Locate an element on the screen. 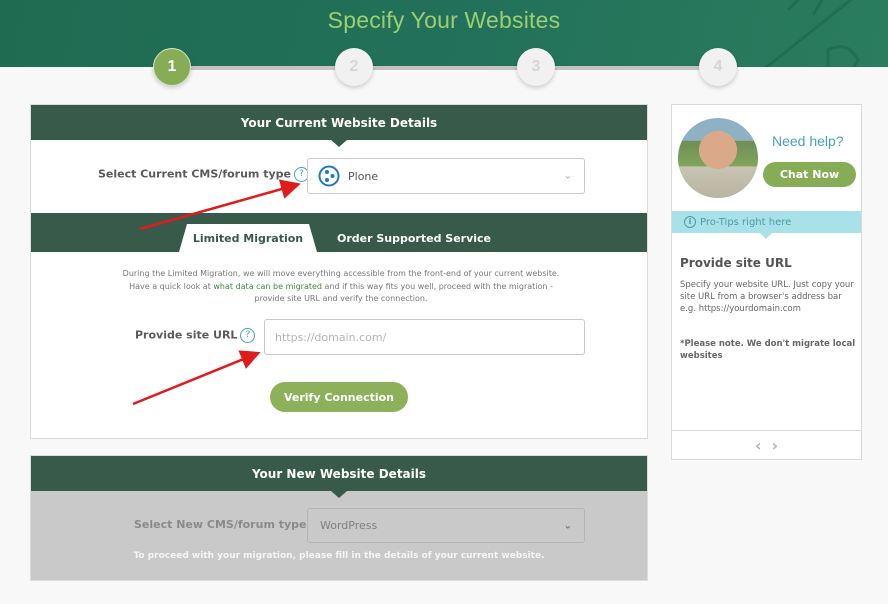 The height and width of the screenshot is (604, 888). chevron-left-icon: ‹ is located at coordinates (758, 445).